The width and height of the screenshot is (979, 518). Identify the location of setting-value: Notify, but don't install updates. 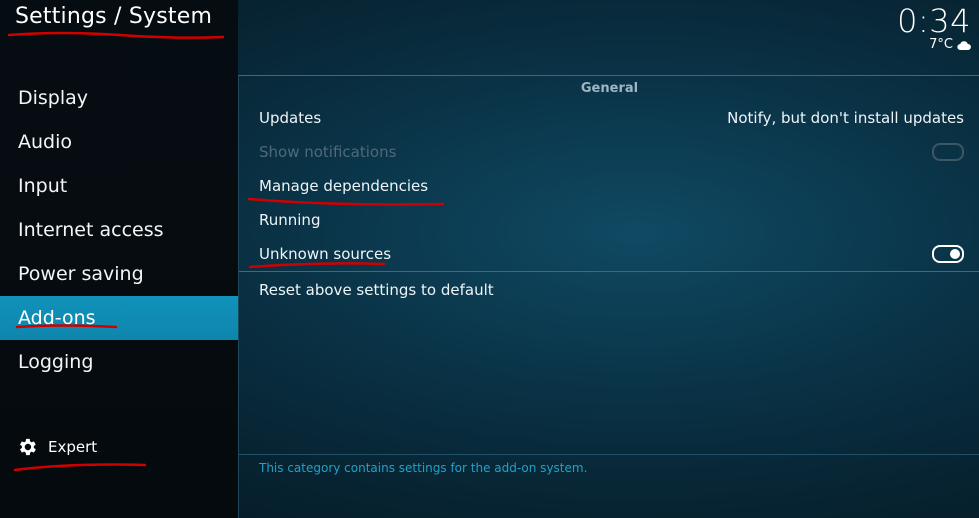
(845, 118).